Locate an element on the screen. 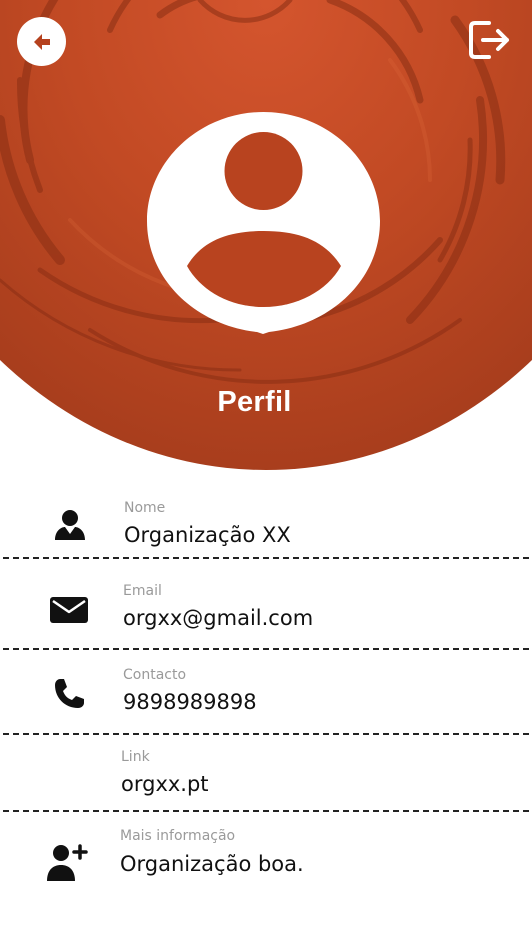 This screenshot has height=947, width=532. user-avatar-icon is located at coordinates (263, 222).